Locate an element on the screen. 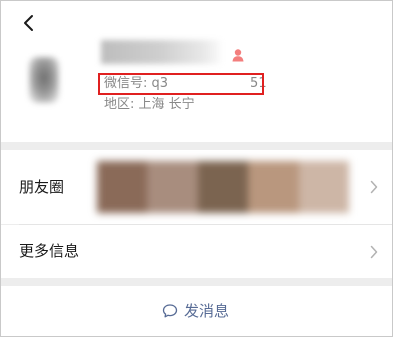  send-message-content: 发消息 is located at coordinates (195, 311).